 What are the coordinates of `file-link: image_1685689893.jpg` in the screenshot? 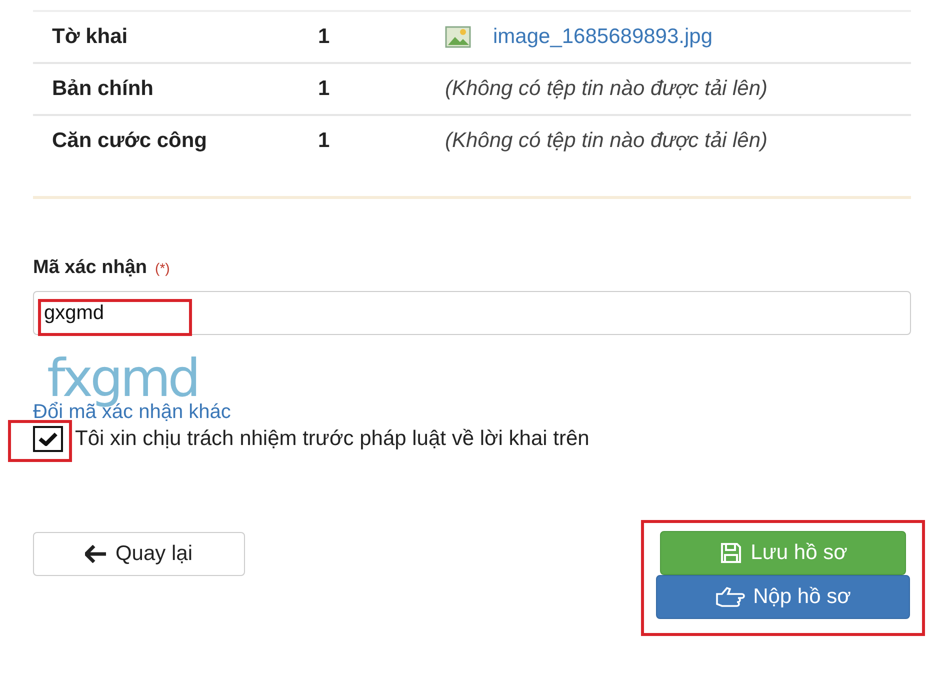 It's located at (668, 37).